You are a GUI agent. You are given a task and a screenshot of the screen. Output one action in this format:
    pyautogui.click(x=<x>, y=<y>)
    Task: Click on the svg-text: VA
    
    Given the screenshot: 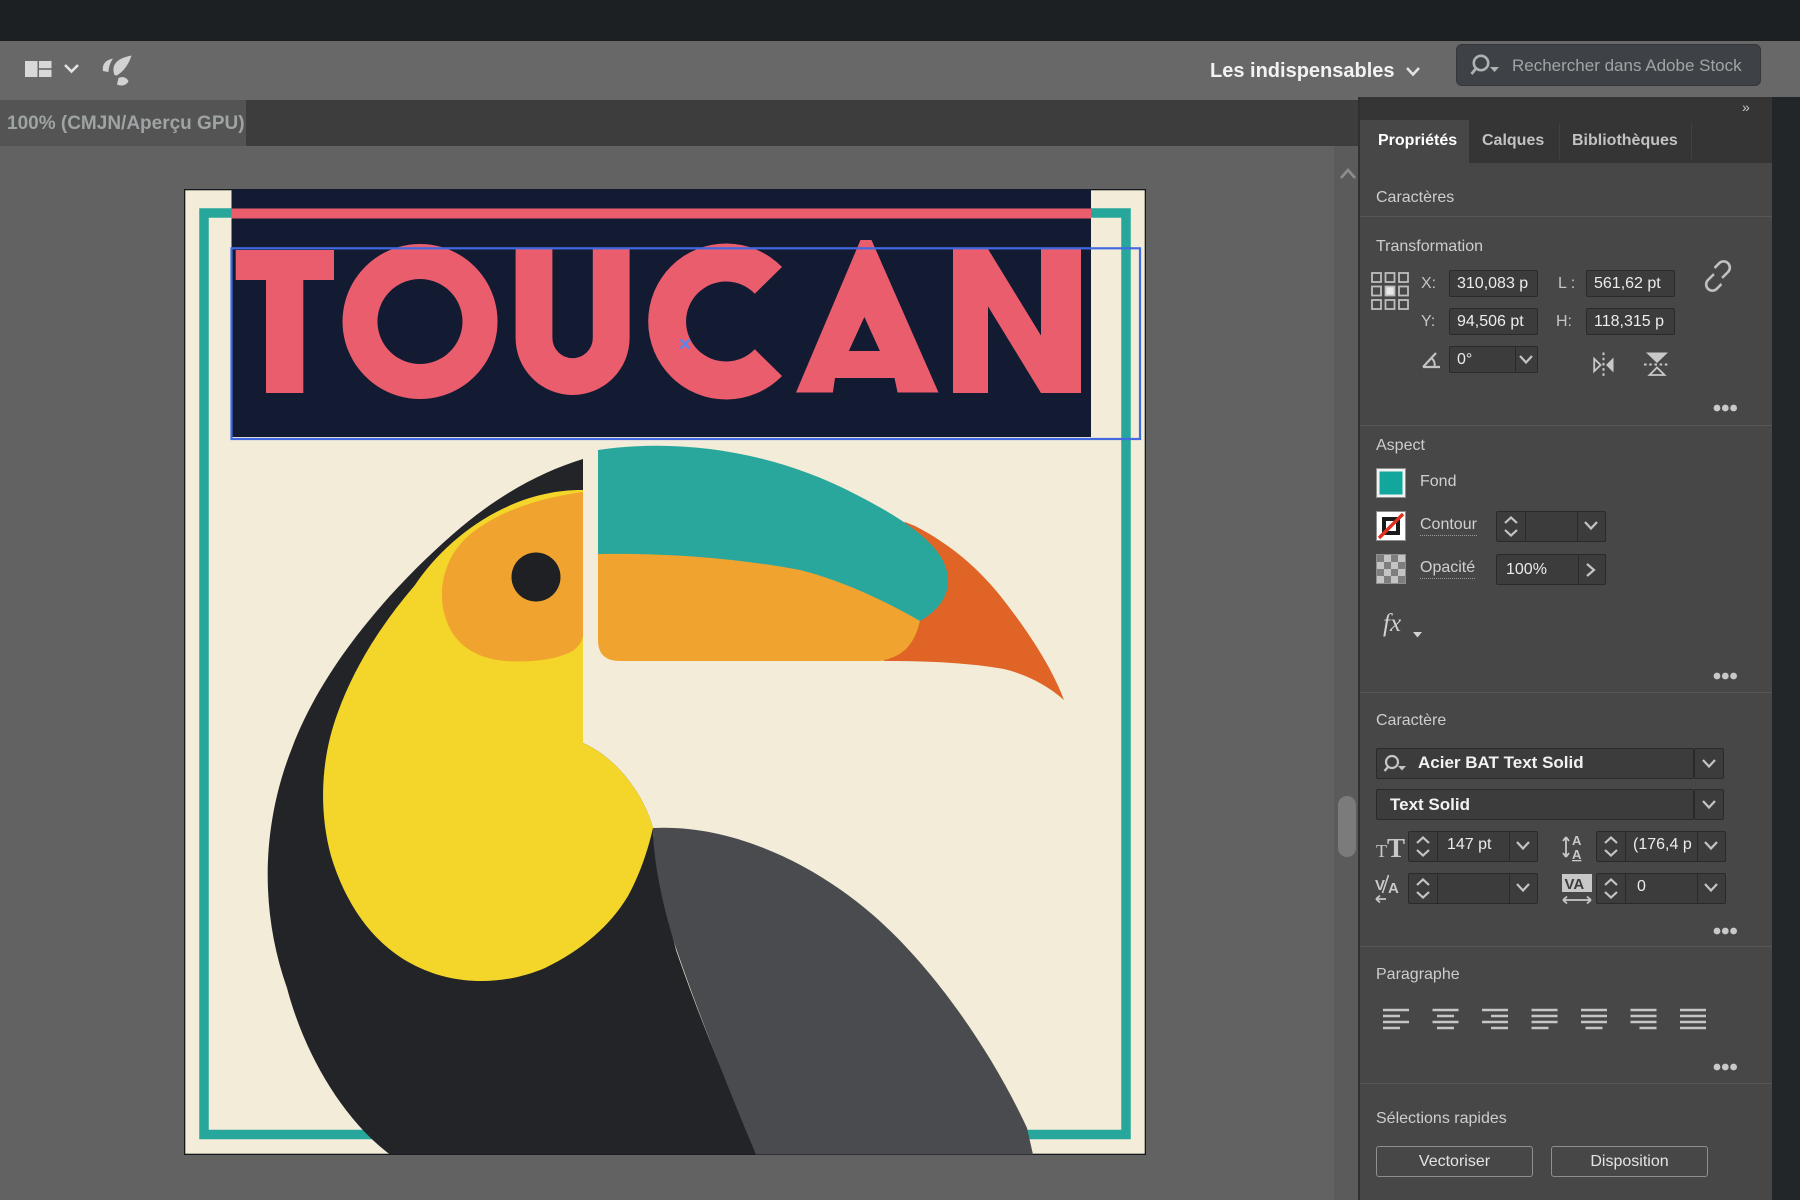 What is the action you would take?
    pyautogui.click(x=1575, y=884)
    